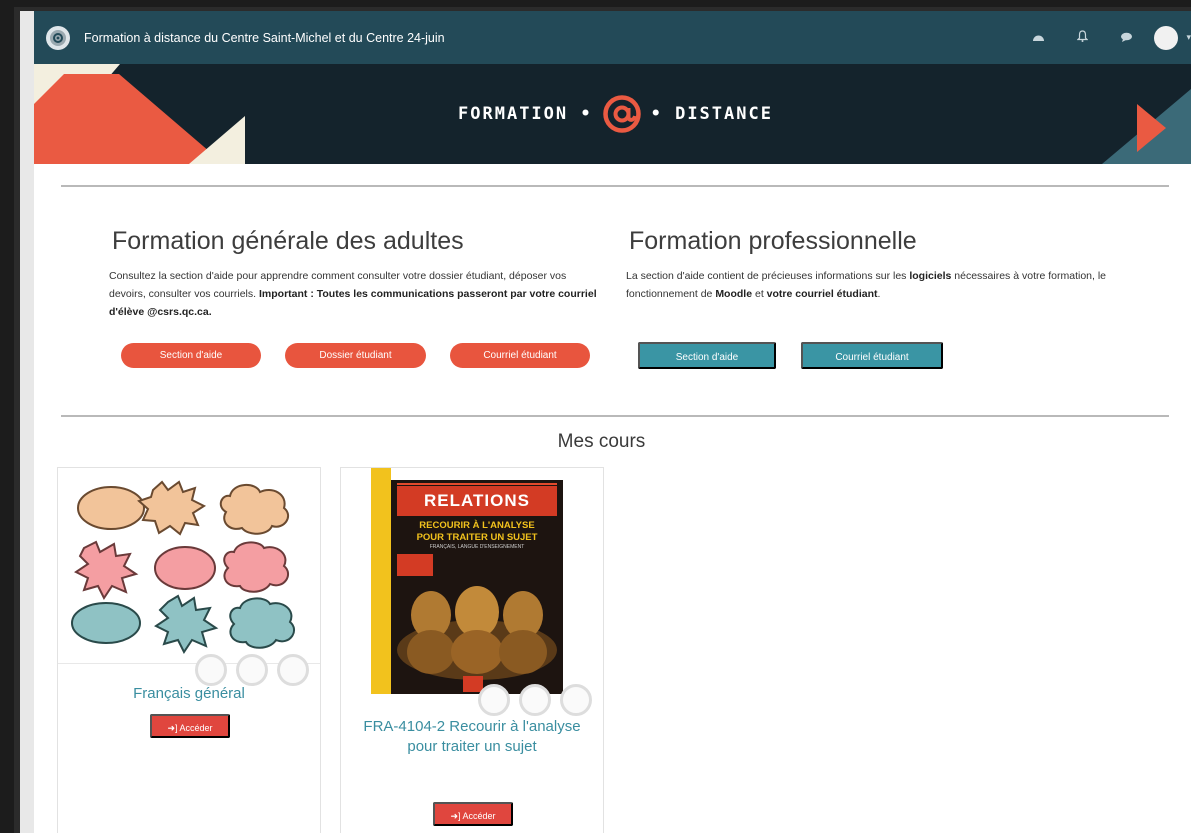 The image size is (1191, 833). What do you see at coordinates (711, 114) in the screenshot?
I see `banner-word-distance: • DISTANCE` at bounding box center [711, 114].